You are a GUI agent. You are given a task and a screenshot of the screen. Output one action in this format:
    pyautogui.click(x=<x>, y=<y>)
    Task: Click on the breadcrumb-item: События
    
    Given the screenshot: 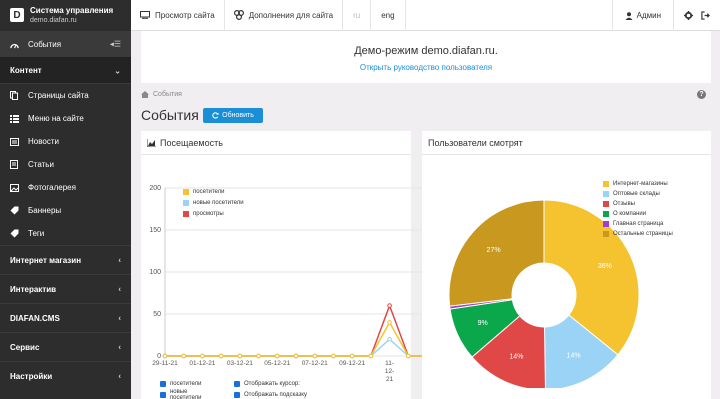 What is the action you would take?
    pyautogui.click(x=167, y=94)
    